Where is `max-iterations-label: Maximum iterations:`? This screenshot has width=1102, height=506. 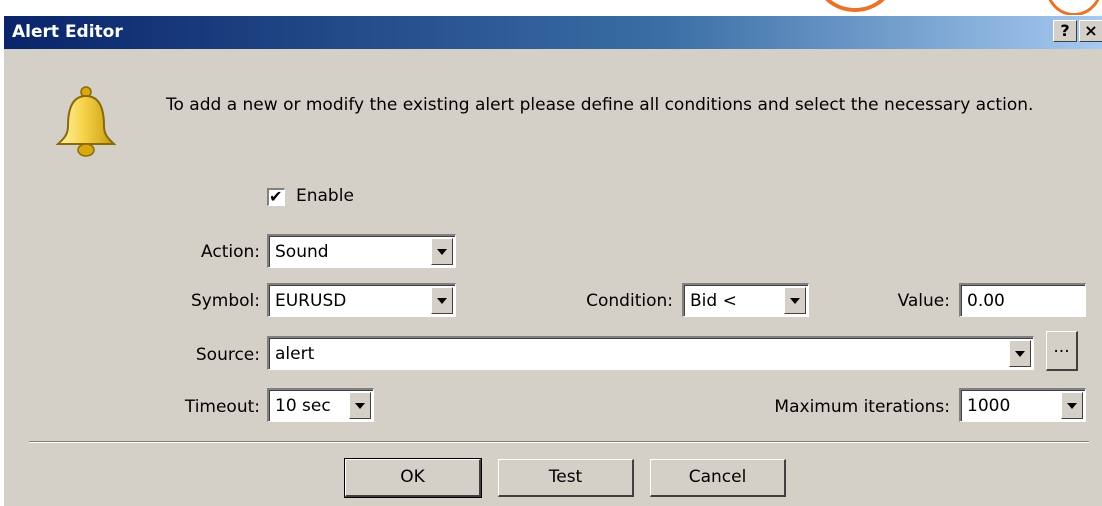 max-iterations-label: Maximum iterations: is located at coordinates (862, 407).